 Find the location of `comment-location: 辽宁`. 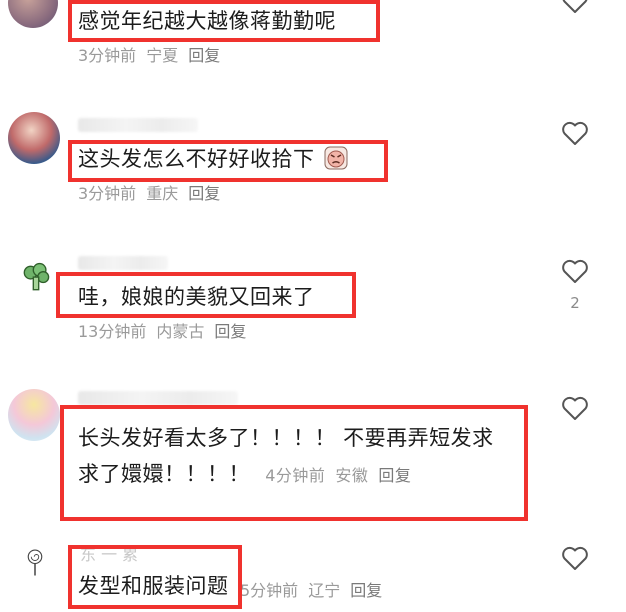

comment-location: 辽宁 is located at coordinates (324, 590).